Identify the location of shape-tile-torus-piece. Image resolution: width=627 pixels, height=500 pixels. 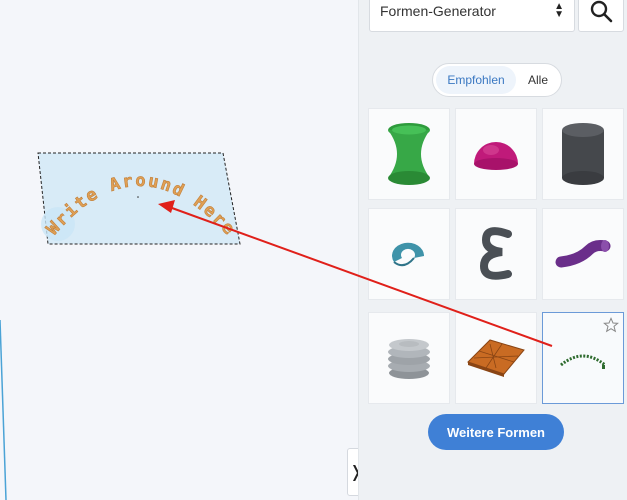
(409, 254).